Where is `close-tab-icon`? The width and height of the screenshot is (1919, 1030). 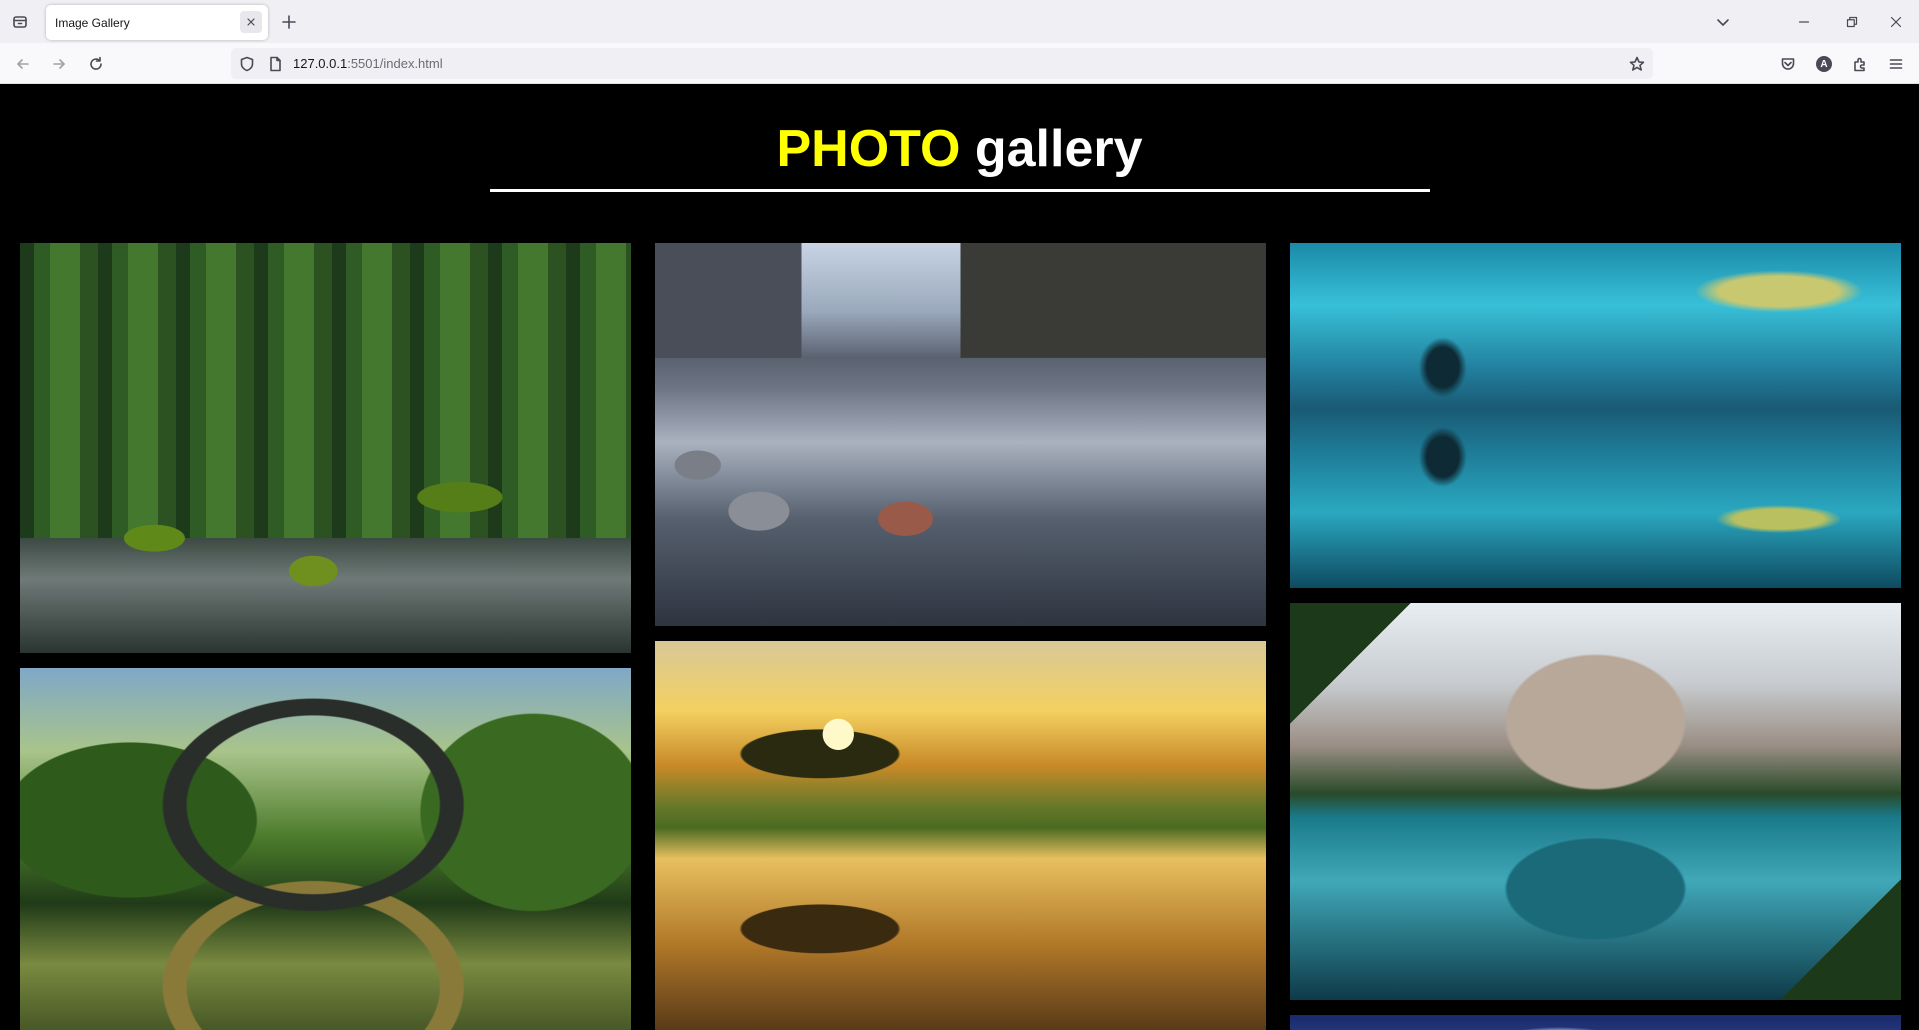 close-tab-icon is located at coordinates (251, 22).